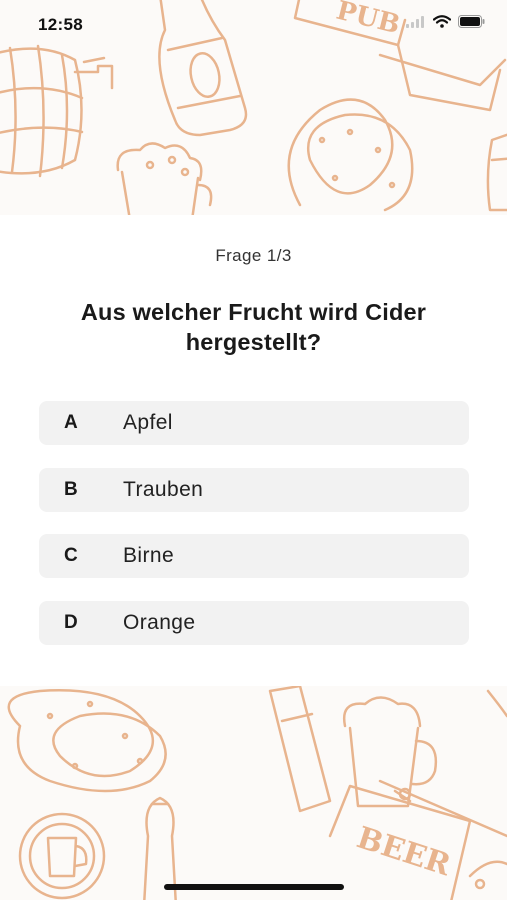 The width and height of the screenshot is (507, 900). Describe the element at coordinates (159, 622) in the screenshot. I see `answer-text: Orange` at that location.